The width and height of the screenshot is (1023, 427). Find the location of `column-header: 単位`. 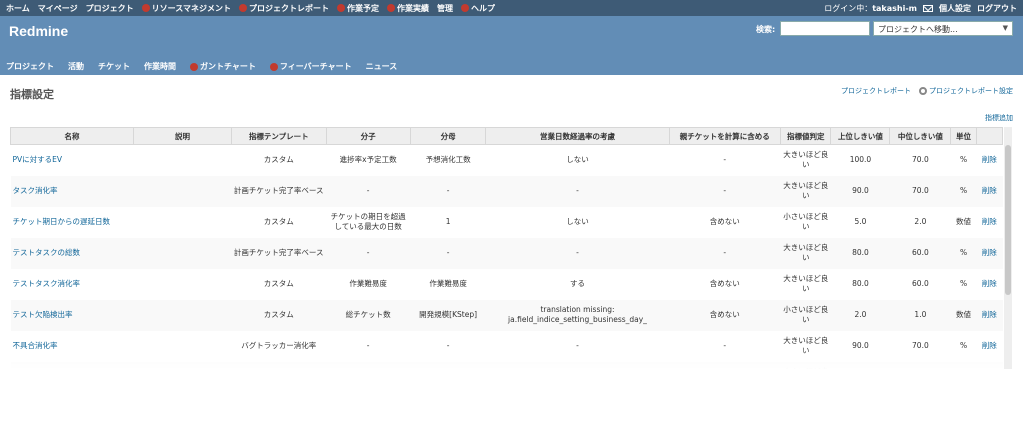

column-header: 単位 is located at coordinates (963, 136).